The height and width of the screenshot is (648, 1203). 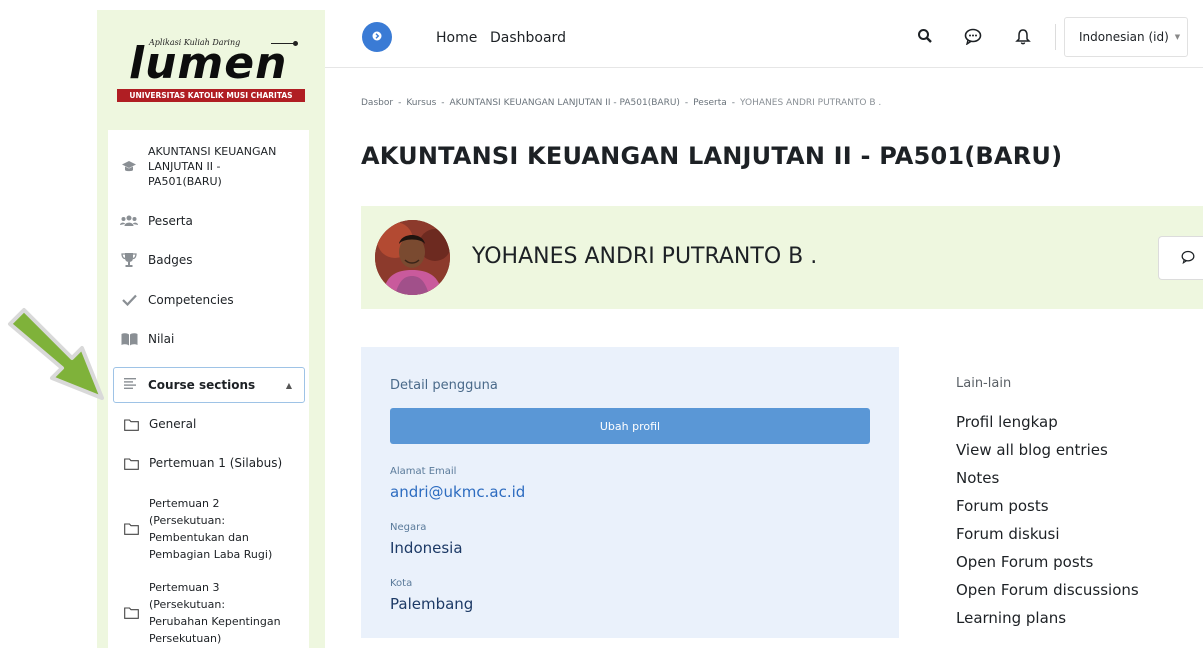 I want to click on nav-home-link: Home, so click(x=456, y=38).